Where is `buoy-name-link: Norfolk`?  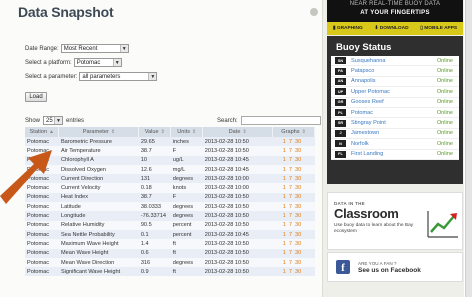
buoy-name-link: Norfolk is located at coordinates (394, 144).